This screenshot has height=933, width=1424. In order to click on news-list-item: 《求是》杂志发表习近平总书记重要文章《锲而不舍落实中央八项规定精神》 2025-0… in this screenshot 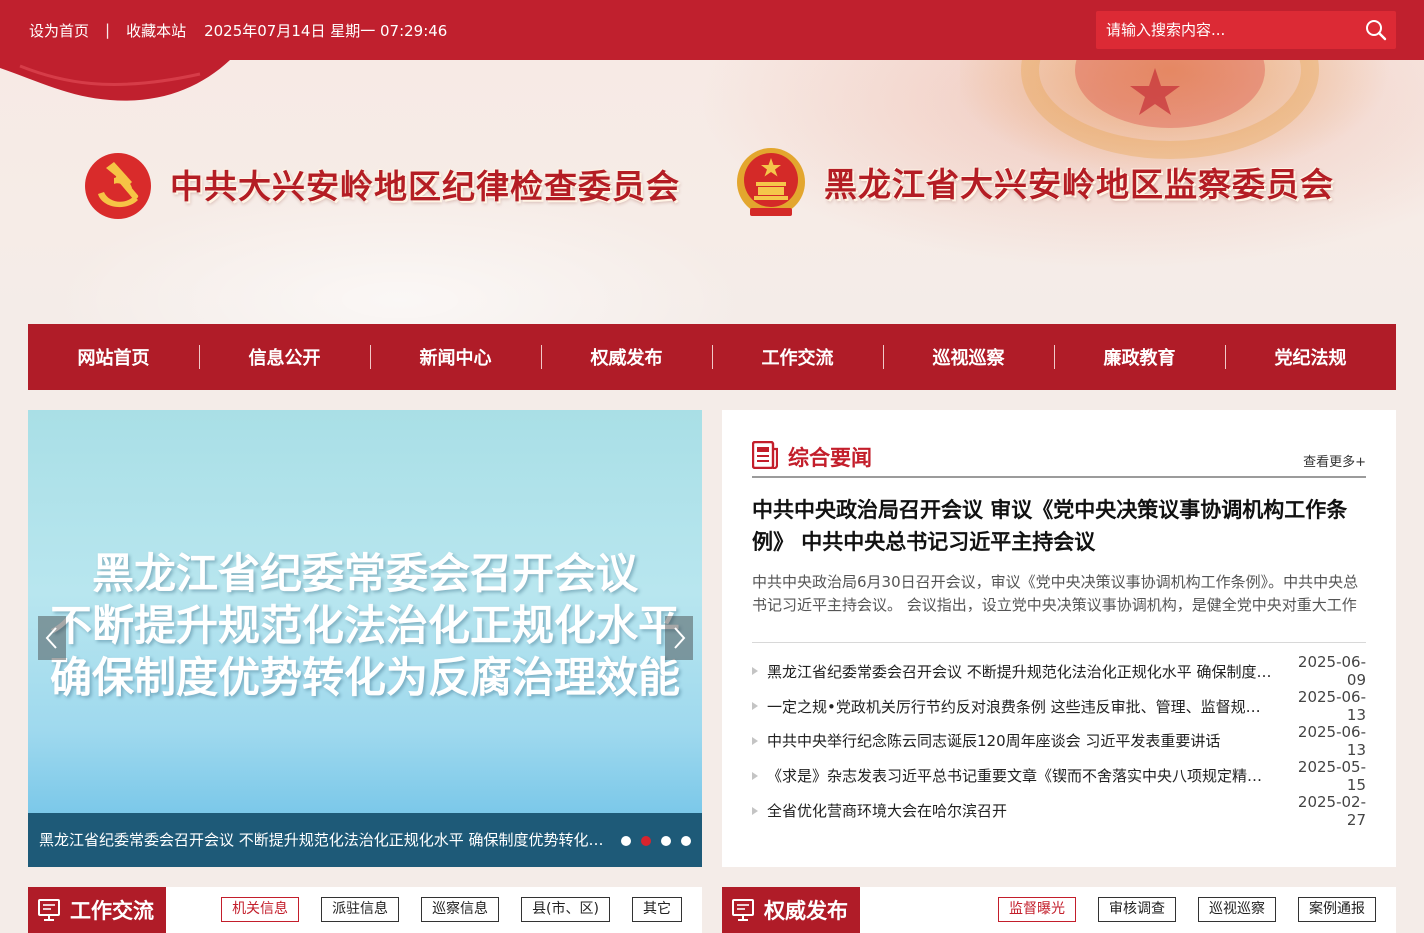, I will do `click(1059, 775)`.